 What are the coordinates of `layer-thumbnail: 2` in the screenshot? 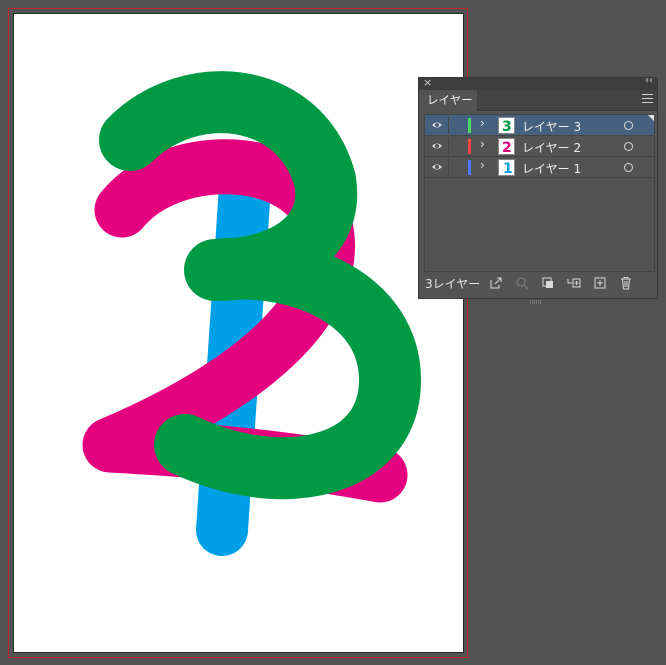 It's located at (506, 147).